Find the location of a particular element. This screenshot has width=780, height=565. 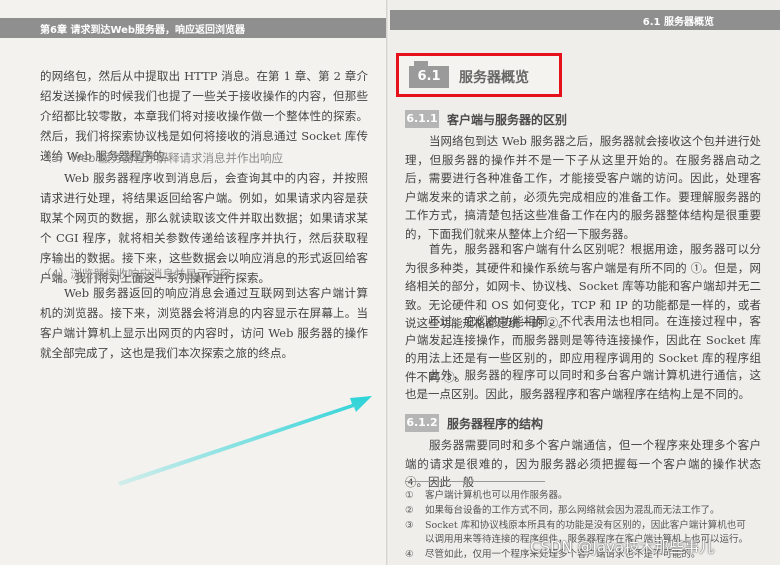

section-heading-highlight: 6.1 服务器概览 is located at coordinates (479, 75).